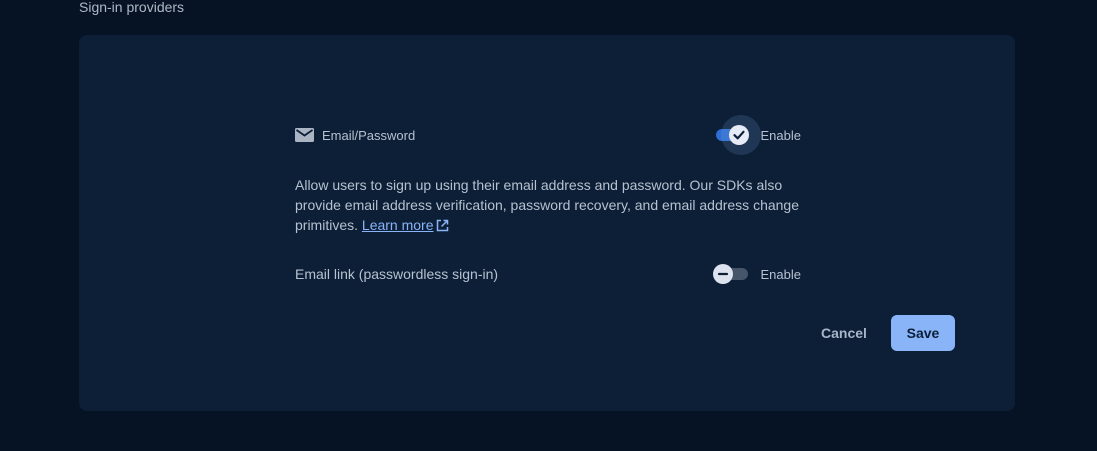  Describe the element at coordinates (397, 225) in the screenshot. I see `learn-more-label: Learn more` at that location.